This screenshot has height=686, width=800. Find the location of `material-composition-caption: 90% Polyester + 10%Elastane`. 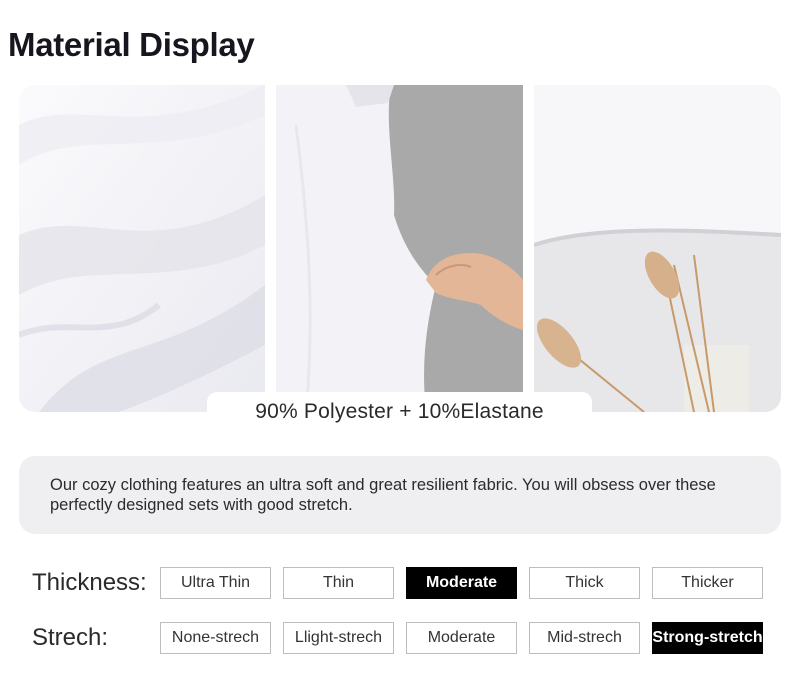

material-composition-caption: 90% Polyester + 10%Elastane is located at coordinates (399, 412).